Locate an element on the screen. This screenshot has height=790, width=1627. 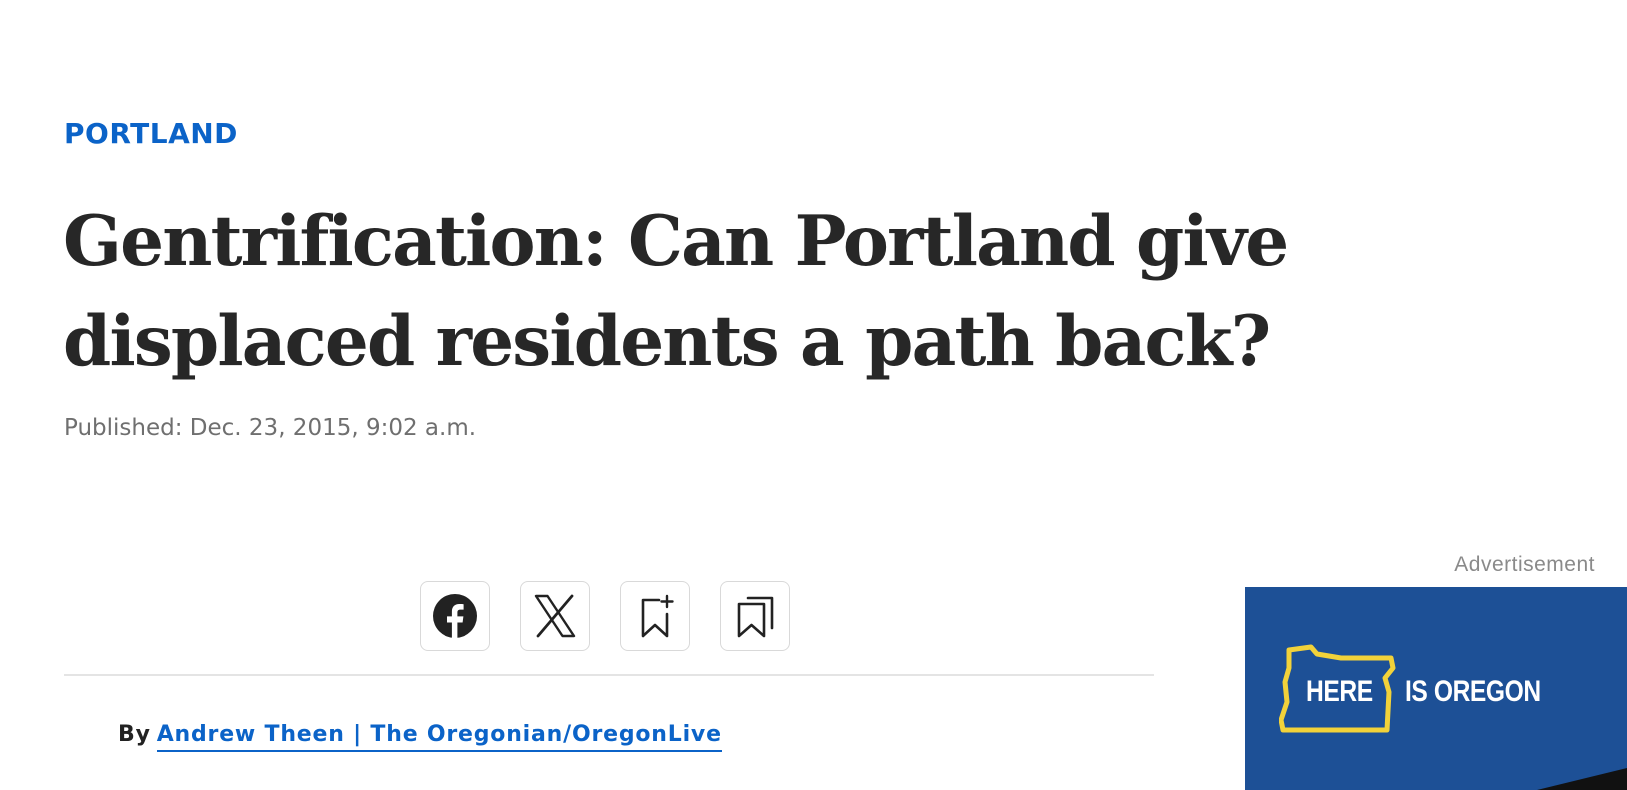
ad-text-here: HERE is located at coordinates (1339, 691).